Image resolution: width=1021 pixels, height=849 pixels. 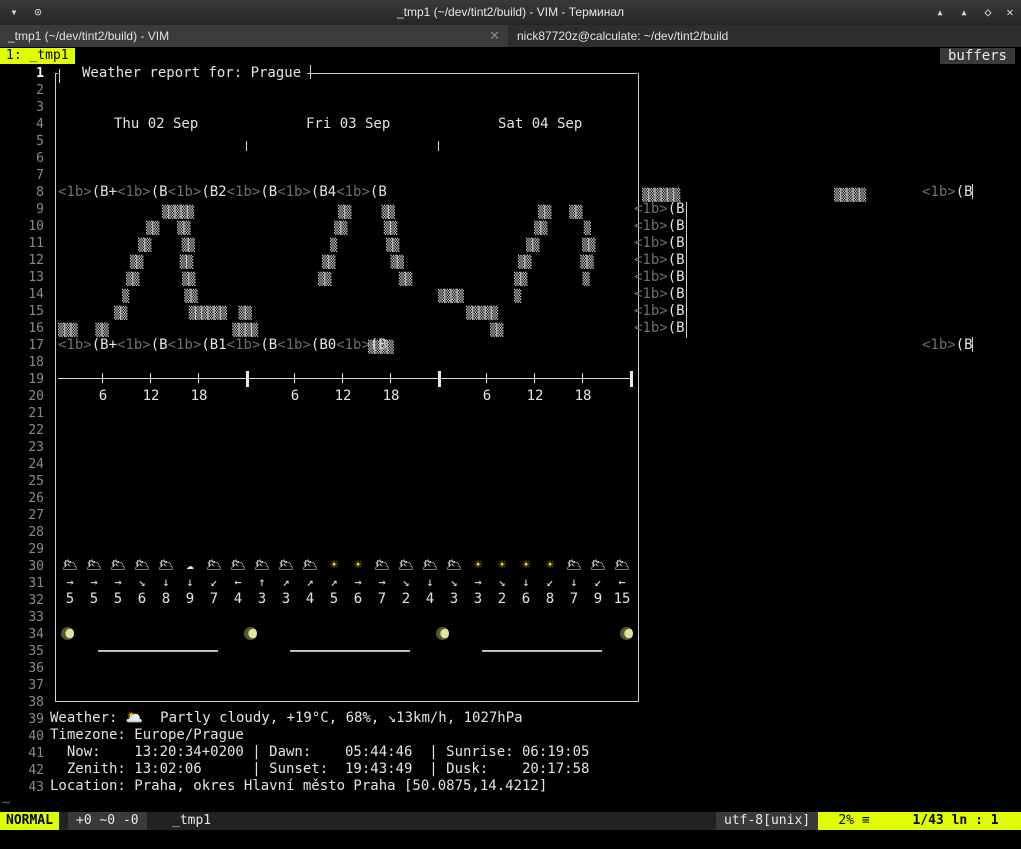 What do you see at coordinates (36, 328) in the screenshot?
I see `line-number: 16` at bounding box center [36, 328].